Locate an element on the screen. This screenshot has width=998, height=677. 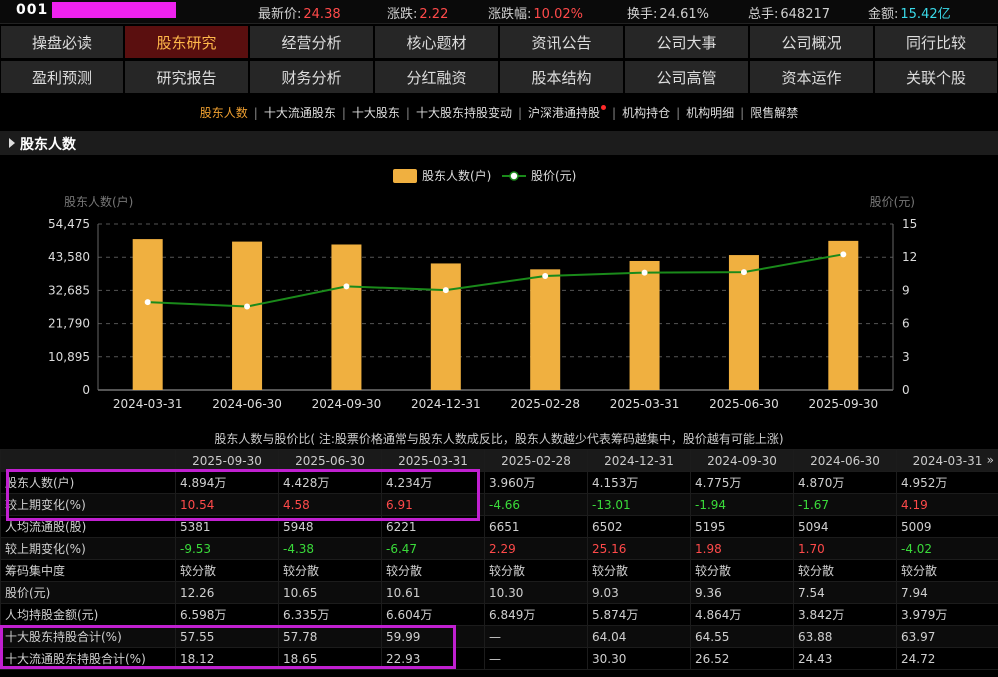
quote-value: 10.02% is located at coordinates (558, 14).